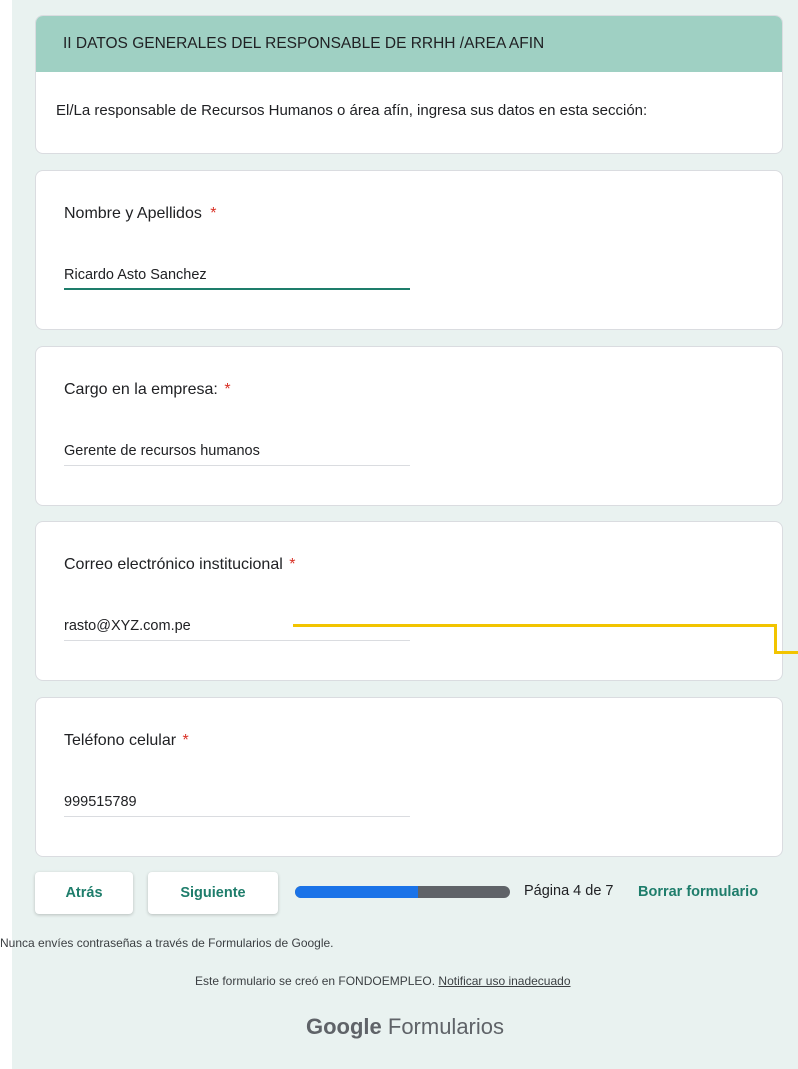 This screenshot has height=1069, width=798. What do you see at coordinates (237, 805) in the screenshot?
I see `phone-input: 999515789` at bounding box center [237, 805].